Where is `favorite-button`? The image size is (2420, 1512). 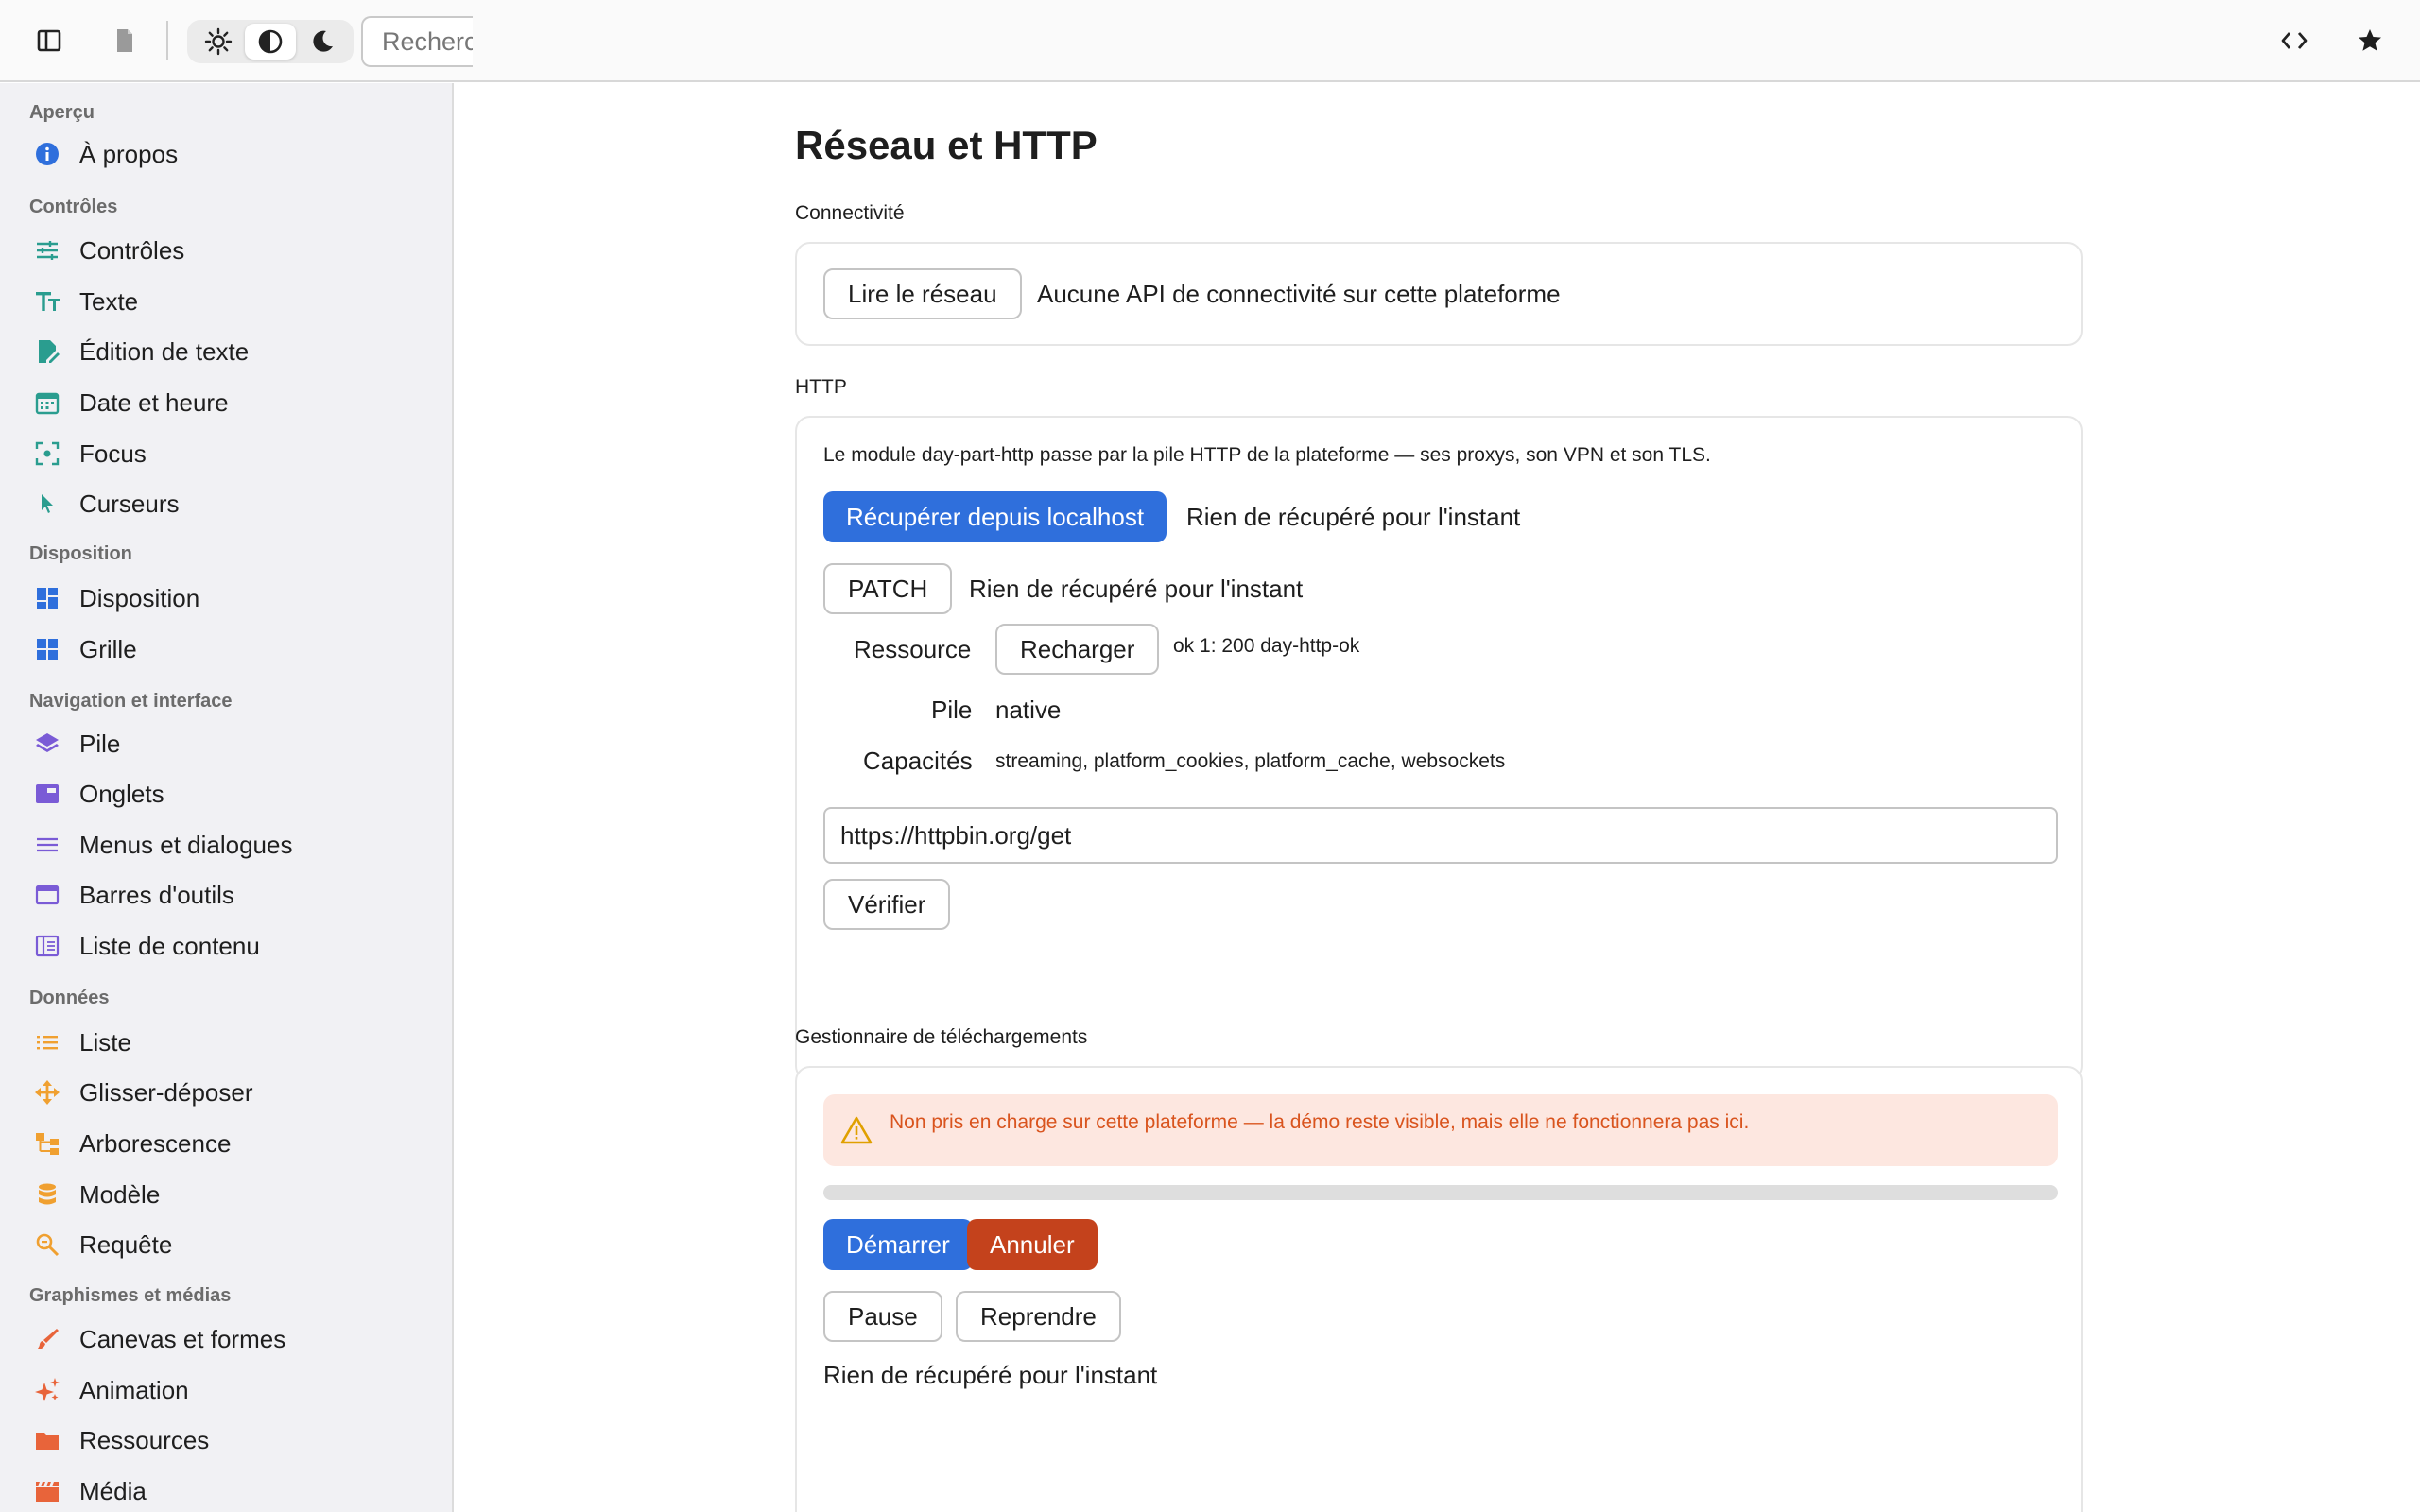
favorite-button is located at coordinates (2370, 40).